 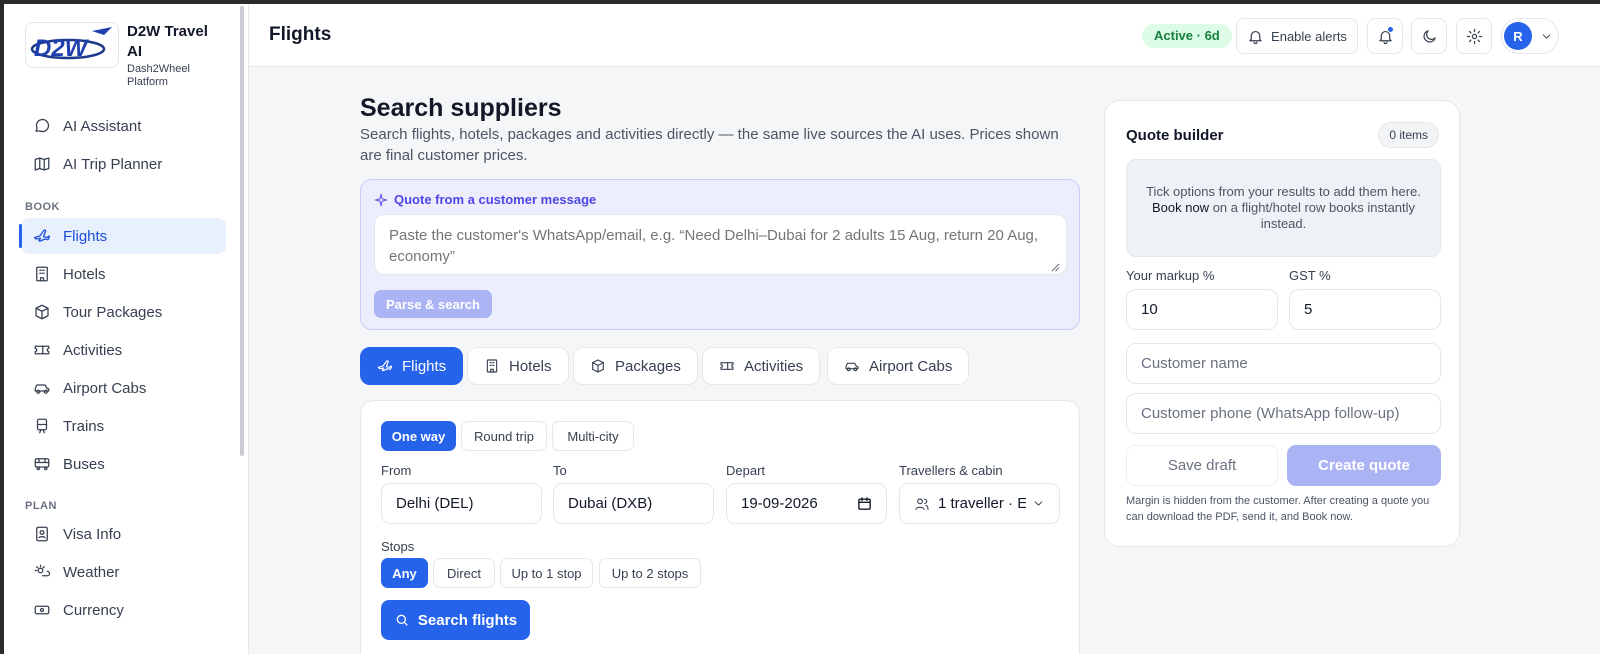 I want to click on search-flights-label: Search flights, so click(x=467, y=620).